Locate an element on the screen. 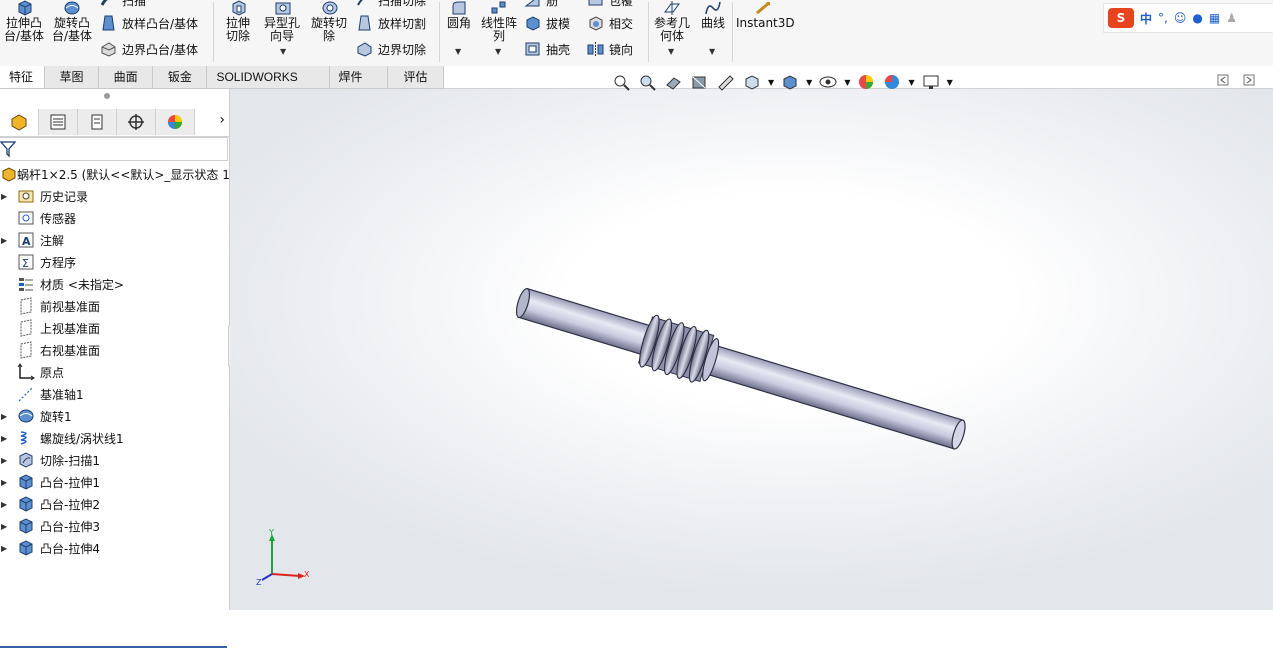 This screenshot has height=648, width=1273. loft-boss-button: 放样凸台/基体 is located at coordinates (149, 23).